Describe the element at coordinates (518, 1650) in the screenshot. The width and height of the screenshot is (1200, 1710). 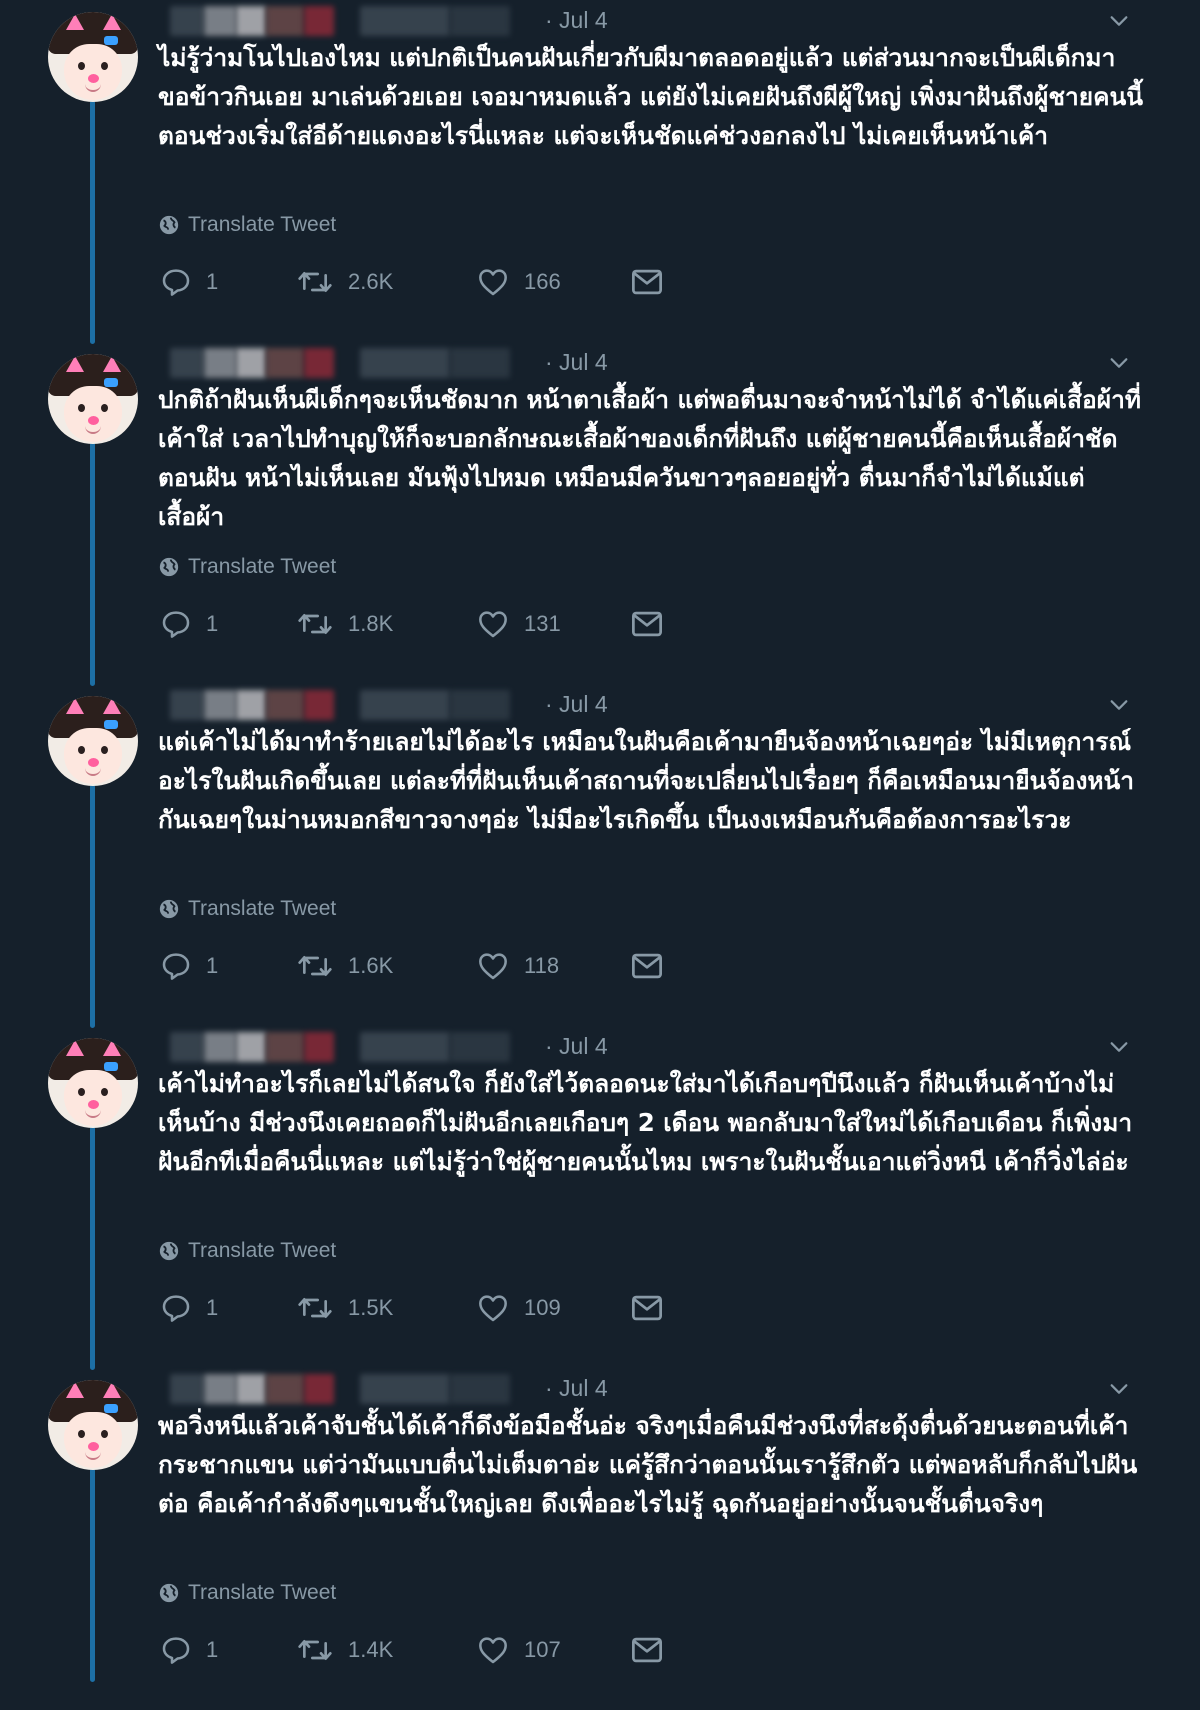
I see `like-button: 107` at that location.